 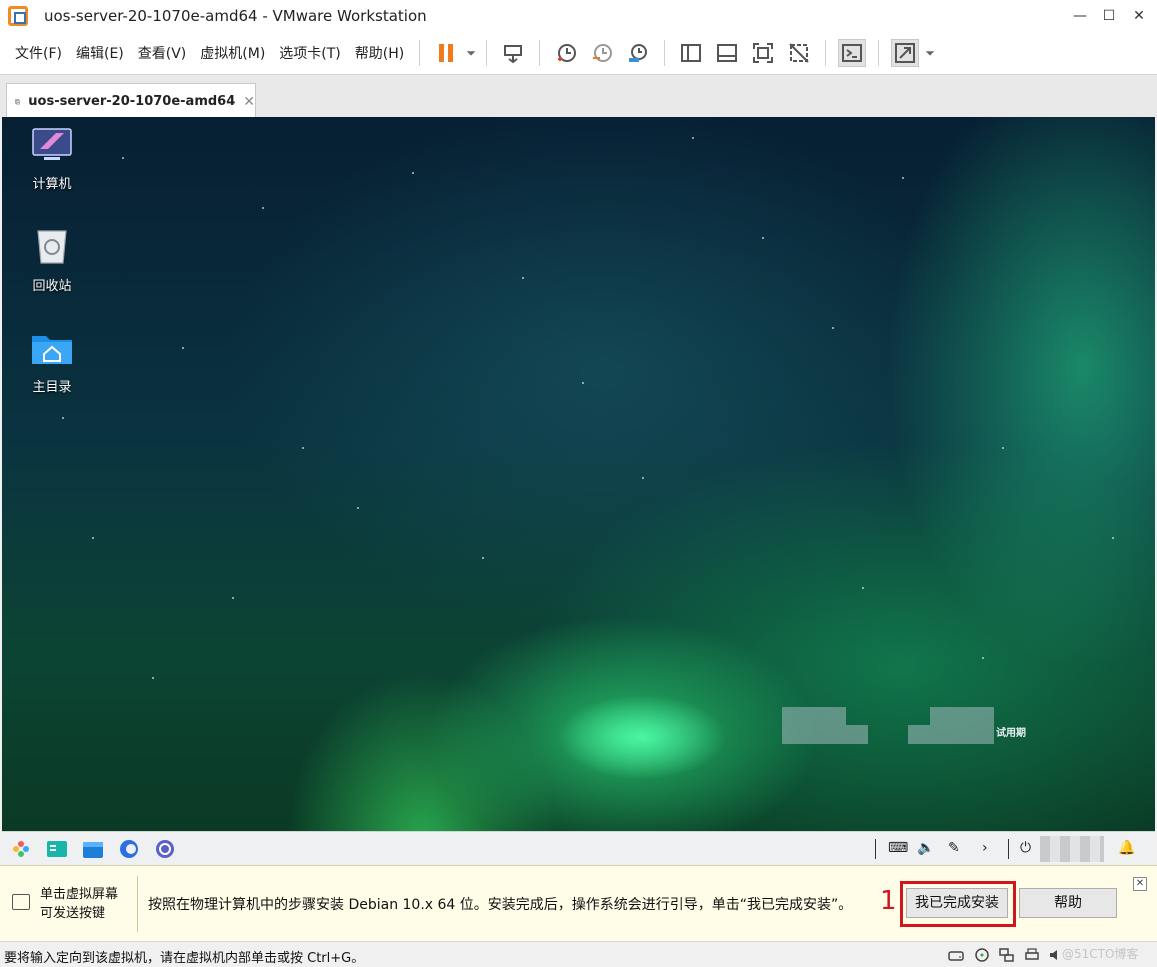 I want to click on desktop-icon-computer: 计算机, so click(x=52, y=159).